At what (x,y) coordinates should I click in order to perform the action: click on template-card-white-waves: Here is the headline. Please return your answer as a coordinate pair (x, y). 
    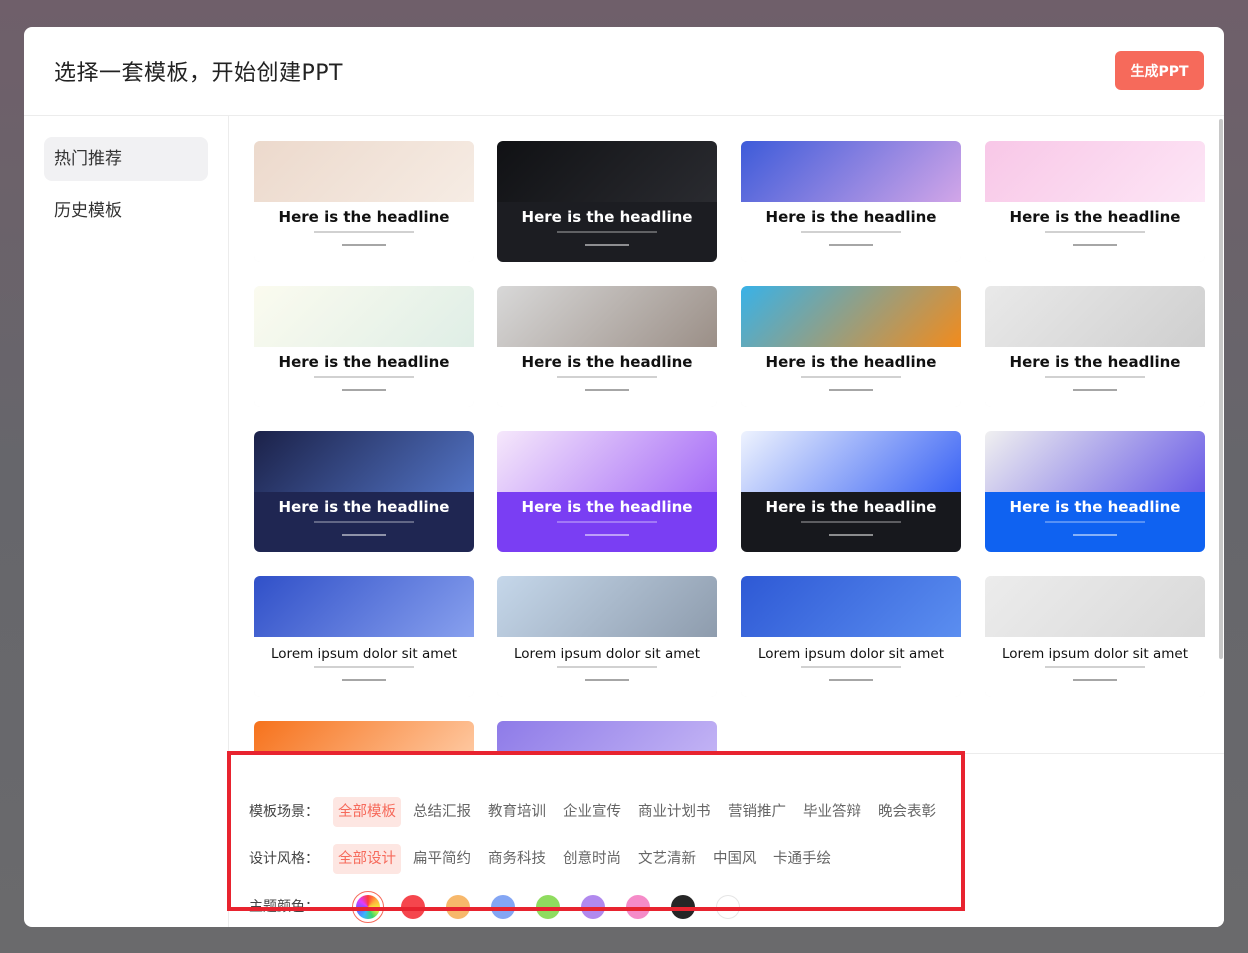
    Looking at the image, I should click on (1095, 346).